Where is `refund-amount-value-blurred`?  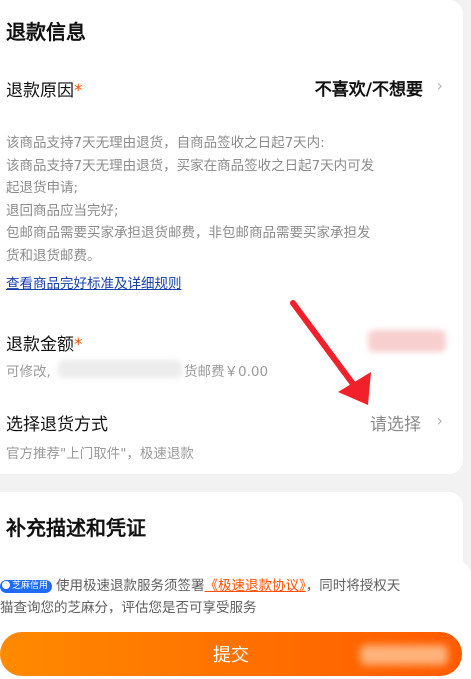
refund-amount-value-blurred is located at coordinates (407, 341).